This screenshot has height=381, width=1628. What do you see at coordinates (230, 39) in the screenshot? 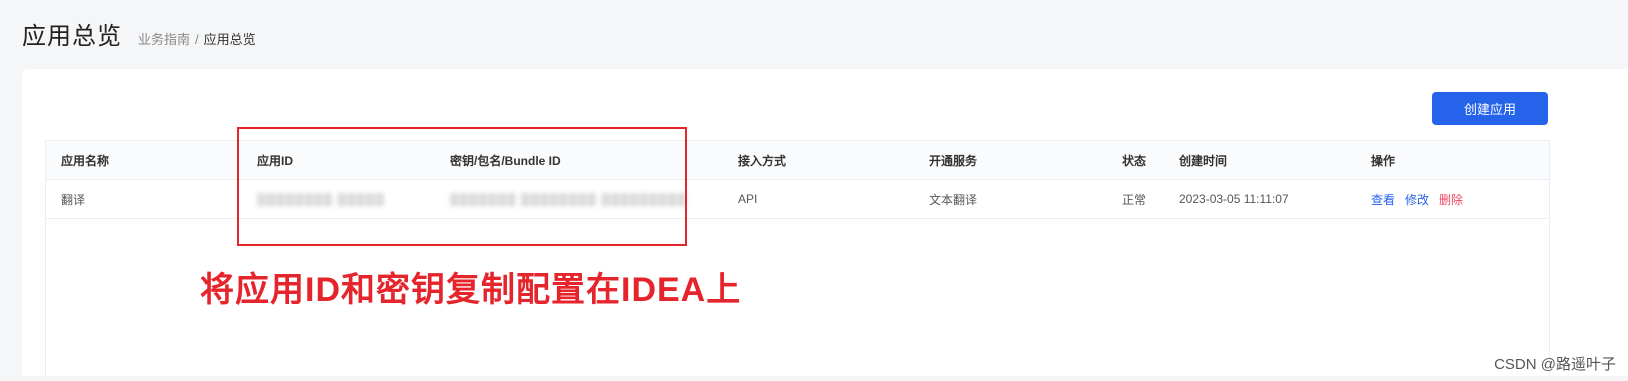
I see `breadcrumb-item-current: 应用总览` at bounding box center [230, 39].